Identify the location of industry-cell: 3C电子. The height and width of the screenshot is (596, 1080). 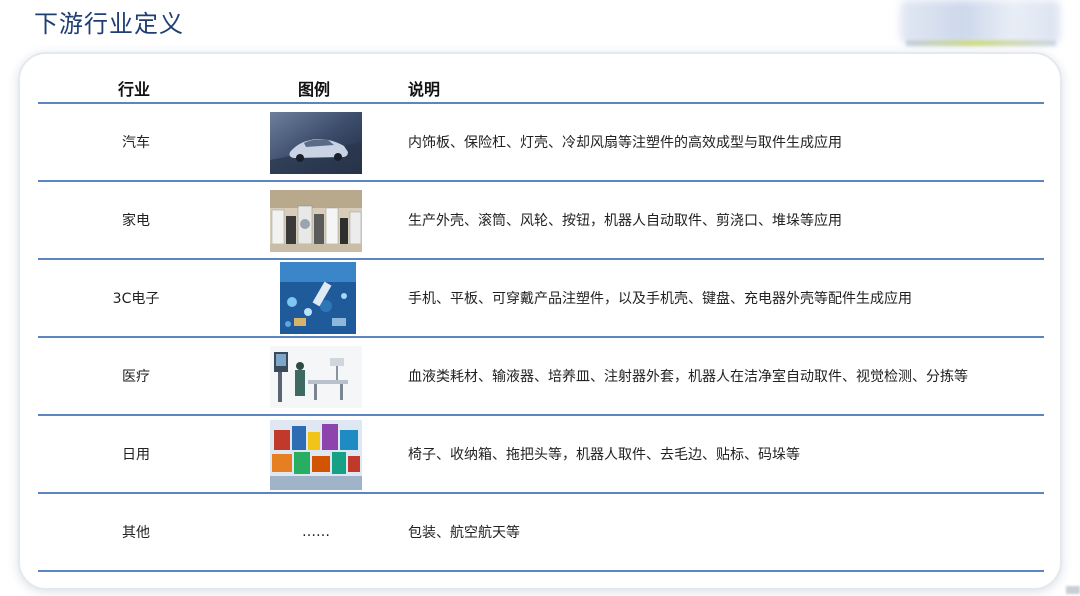
(136, 299).